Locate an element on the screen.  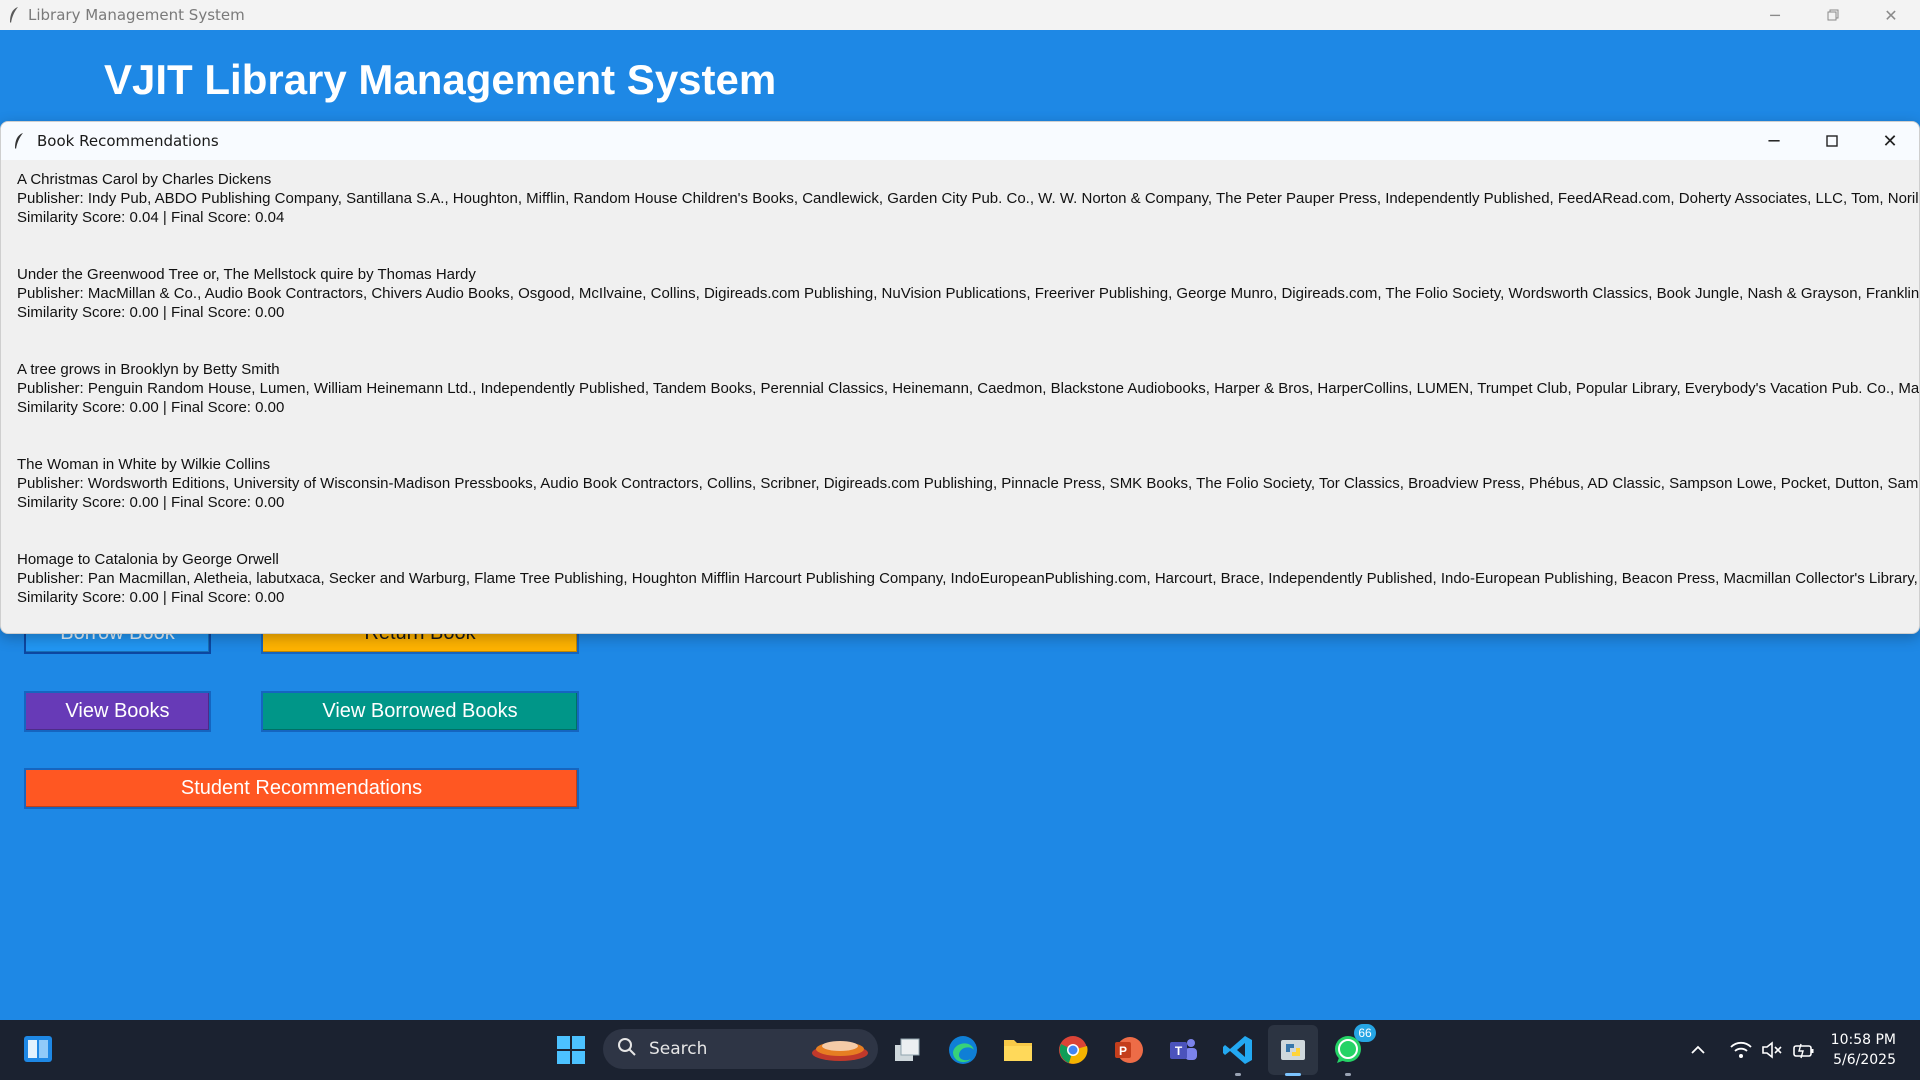
book-title-line: A tree grows in Brooklyn by Betty Smith is located at coordinates (148, 369).